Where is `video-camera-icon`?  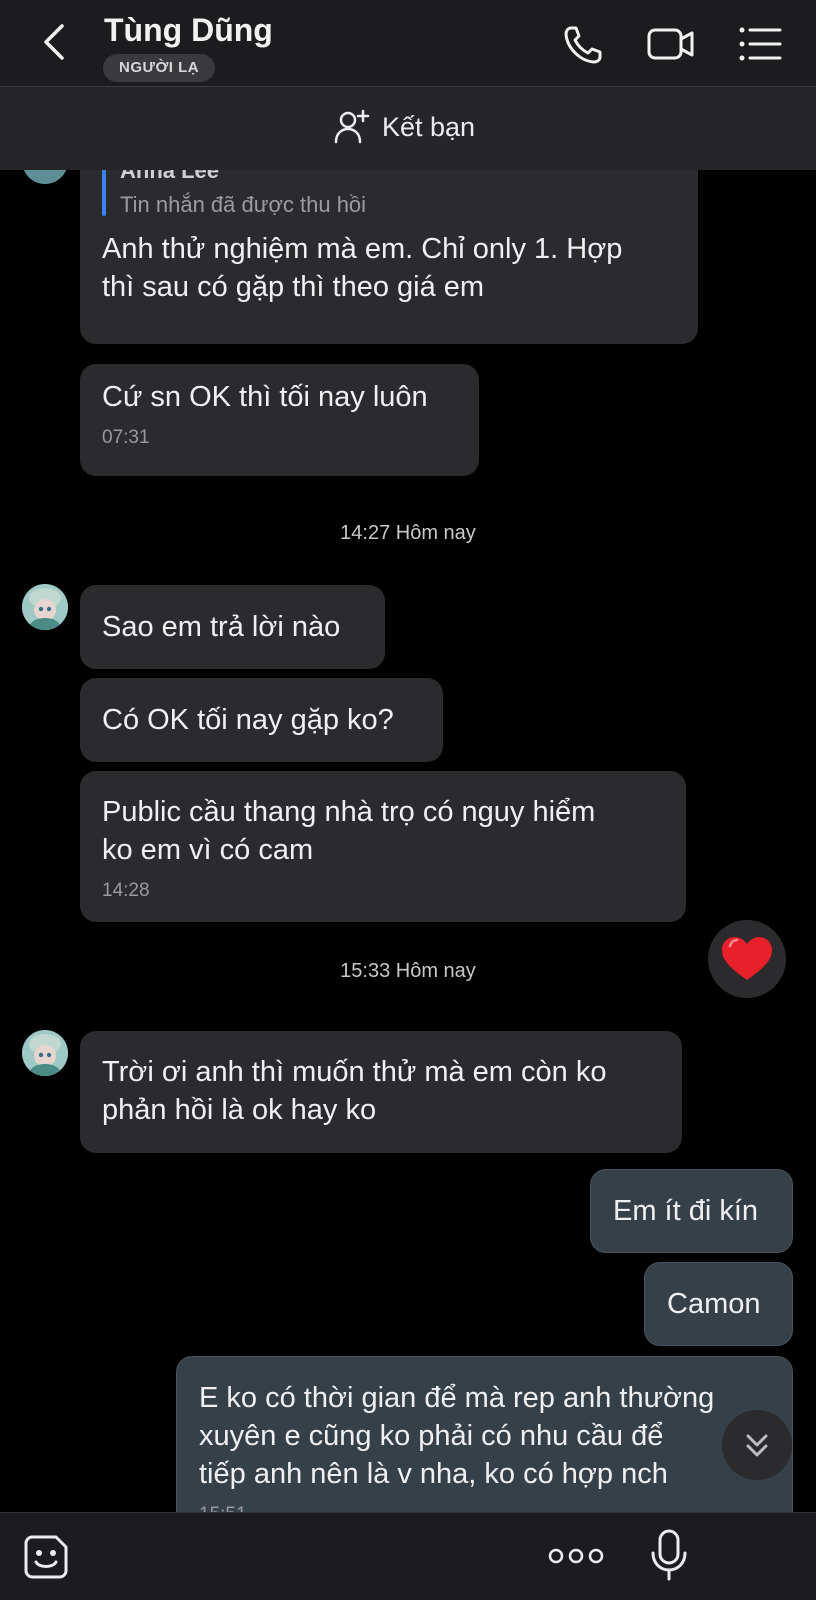
video-camera-icon is located at coordinates (671, 44).